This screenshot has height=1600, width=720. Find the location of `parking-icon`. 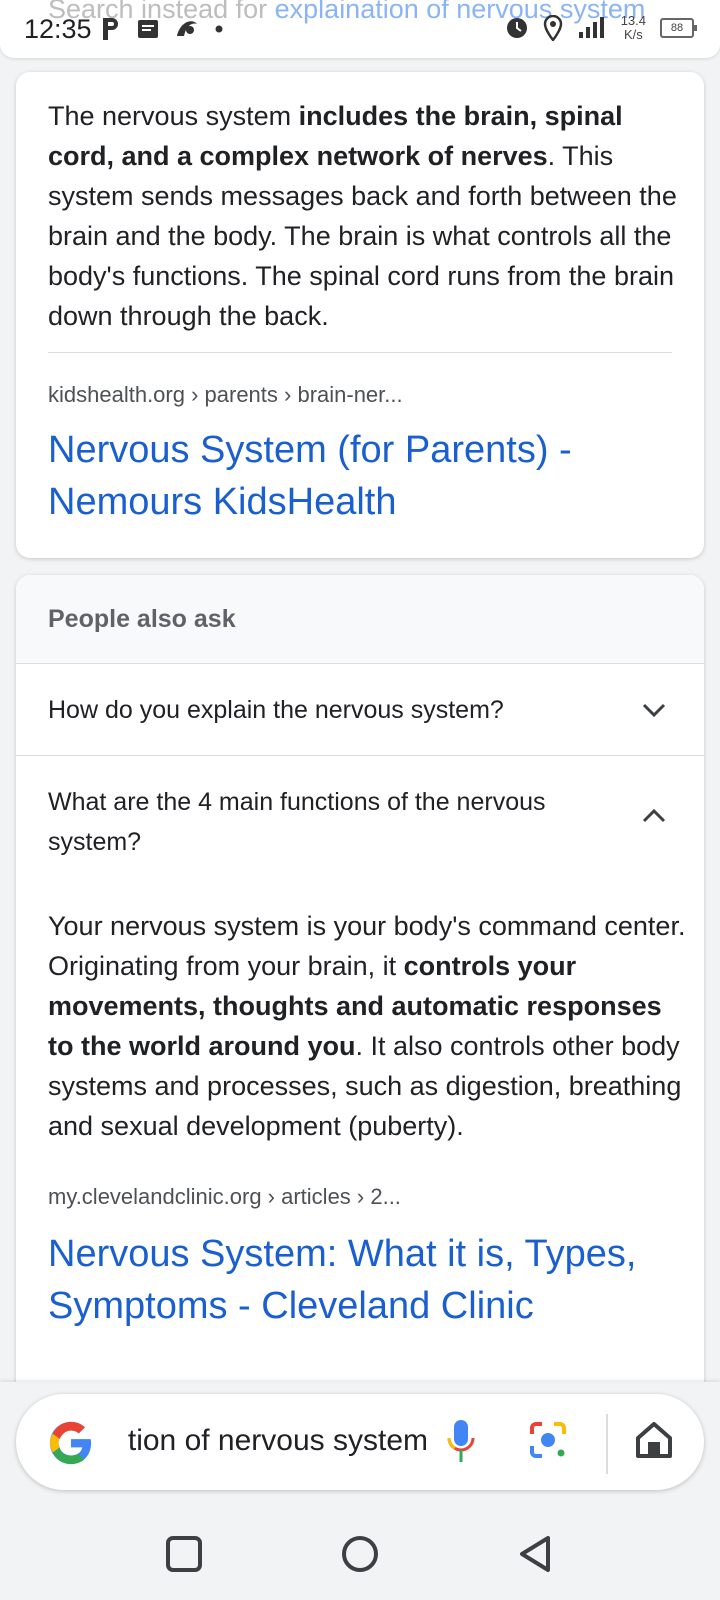

parking-icon is located at coordinates (110, 29).